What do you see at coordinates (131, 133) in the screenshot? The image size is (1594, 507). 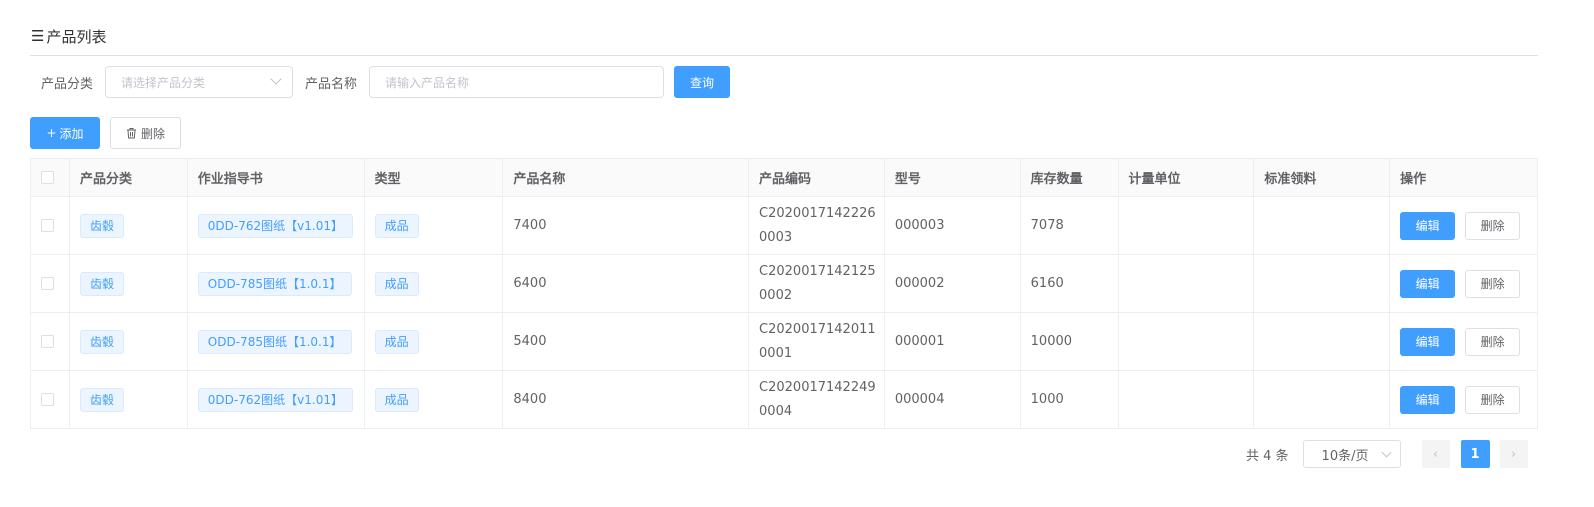 I see `trash-icon` at bounding box center [131, 133].